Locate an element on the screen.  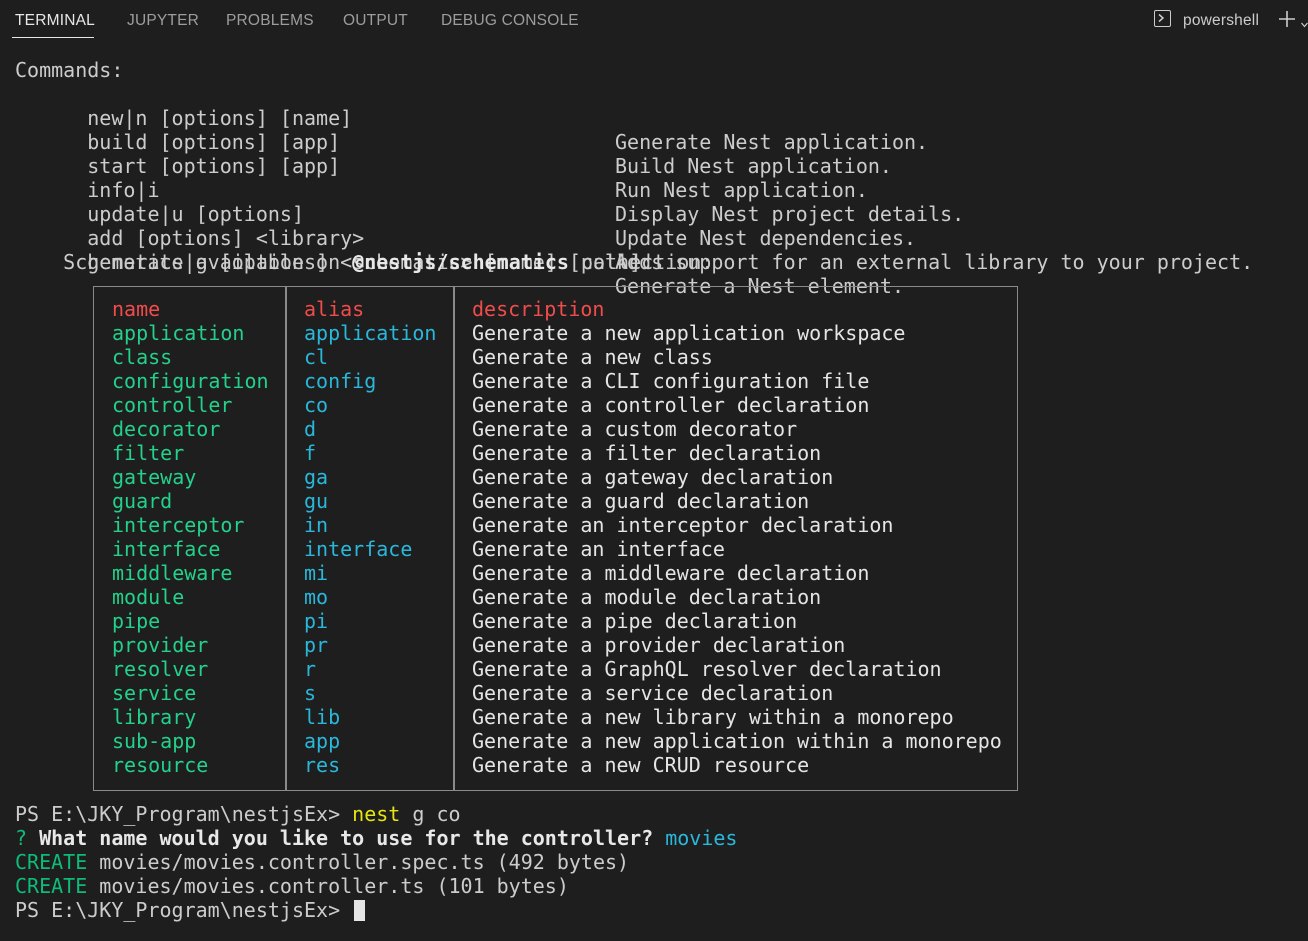
schematic-description: Generate a service declaration is located at coordinates (653, 693).